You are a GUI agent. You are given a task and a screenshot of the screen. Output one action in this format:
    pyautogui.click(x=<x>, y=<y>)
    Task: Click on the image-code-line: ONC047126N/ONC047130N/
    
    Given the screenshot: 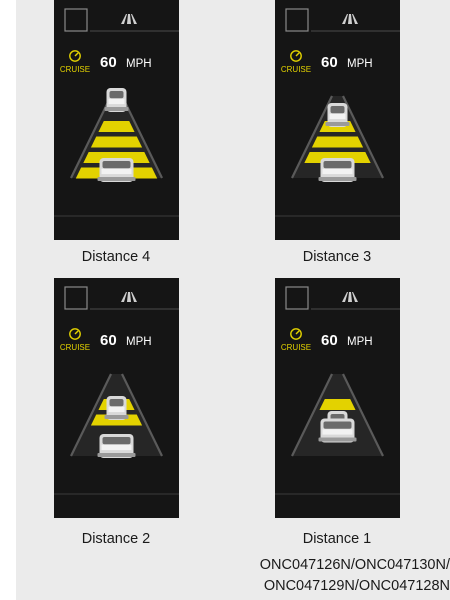 What is the action you would take?
    pyautogui.click(x=354, y=565)
    